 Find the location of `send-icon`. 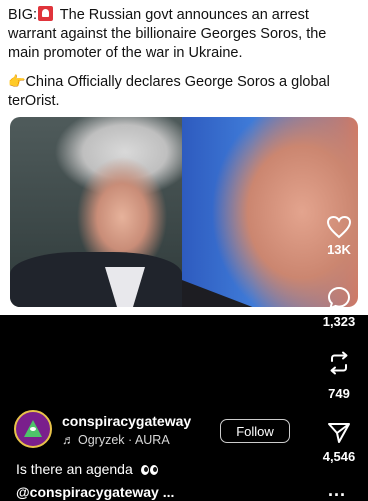

send-icon is located at coordinates (339, 433).